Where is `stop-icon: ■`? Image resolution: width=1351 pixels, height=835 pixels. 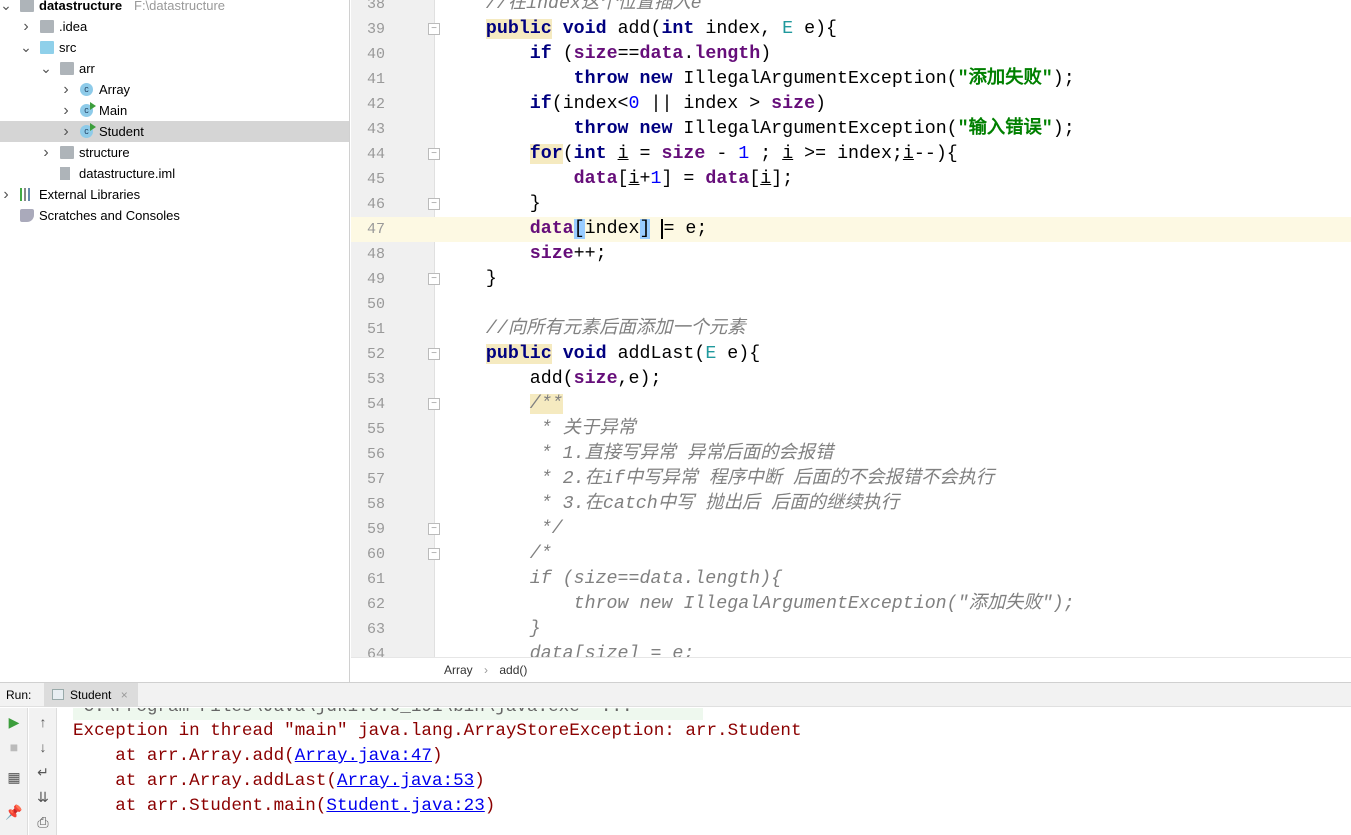 stop-icon: ■ is located at coordinates (14, 747).